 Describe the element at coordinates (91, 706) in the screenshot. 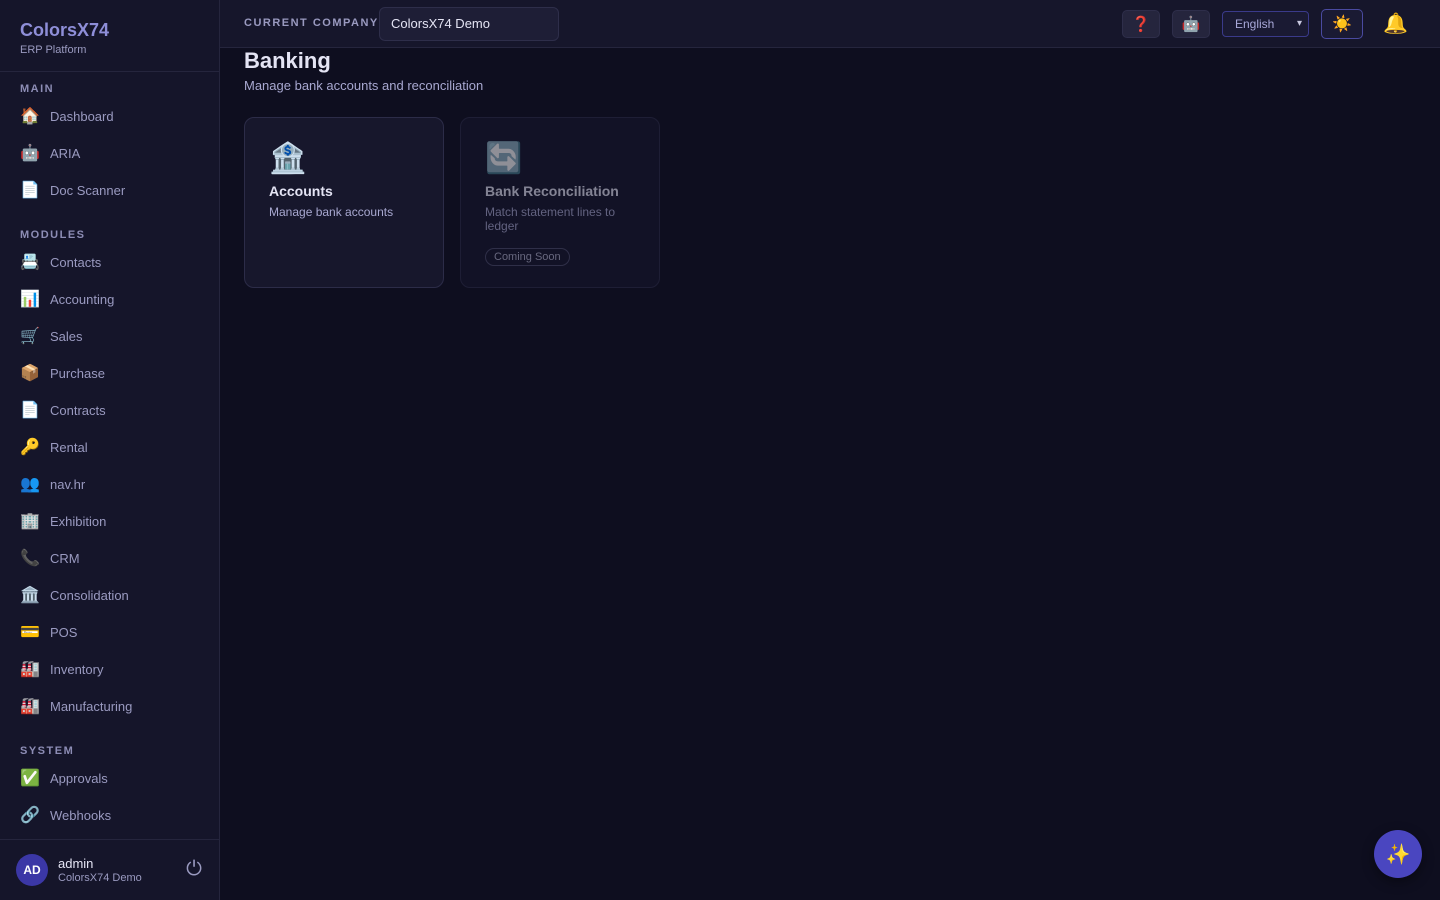

I see `sidebar-item-label: Manufacturing` at that location.